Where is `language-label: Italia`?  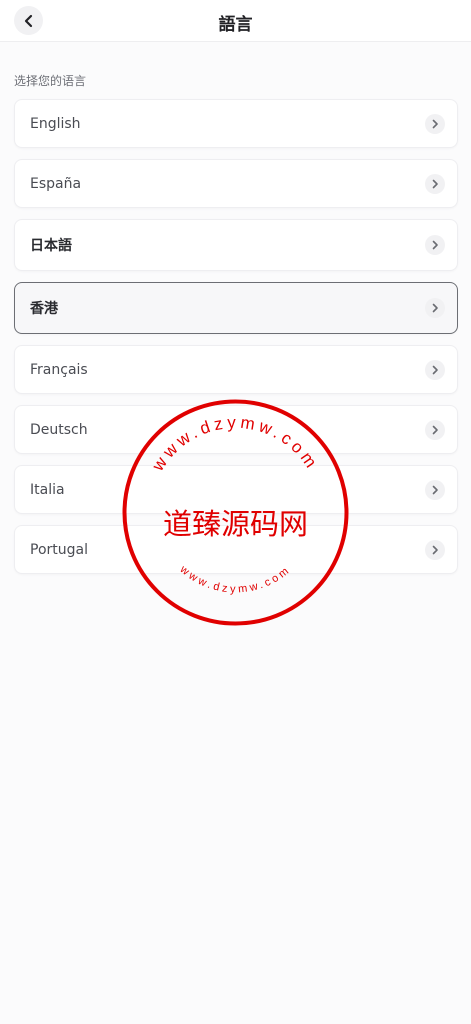
language-label: Italia is located at coordinates (47, 489).